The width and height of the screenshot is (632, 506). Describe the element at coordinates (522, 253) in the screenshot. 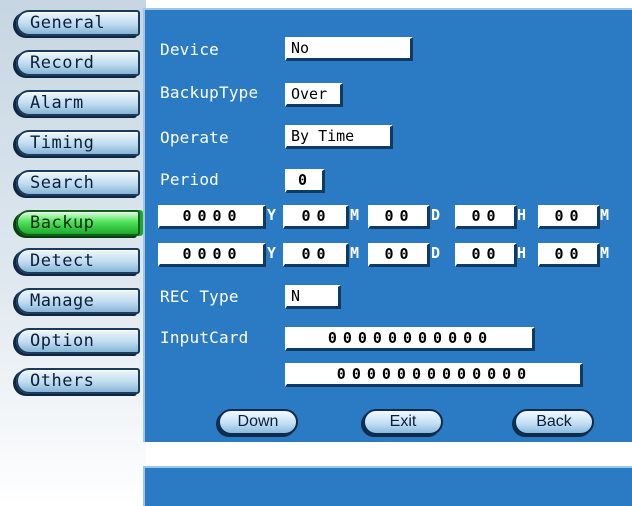

I see `end-hour-unit: H` at that location.